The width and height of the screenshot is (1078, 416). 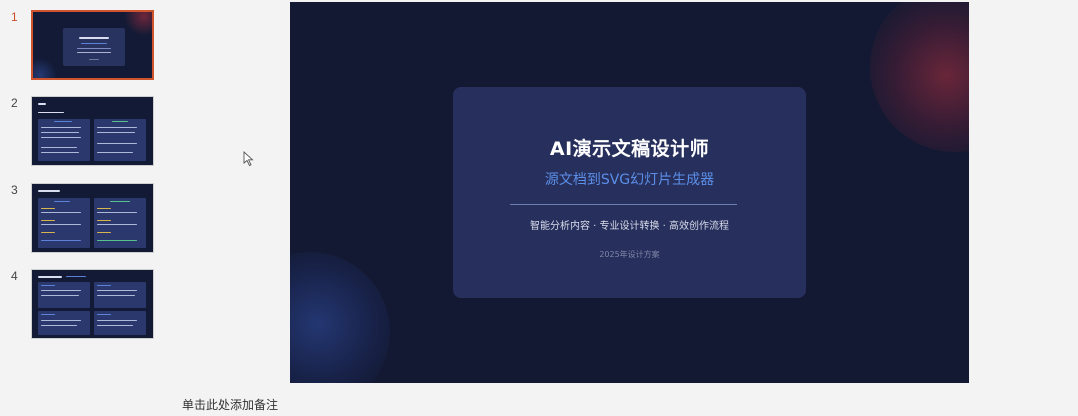 What do you see at coordinates (629, 179) in the screenshot?
I see `slide-subtitle: 源文档到SVG幻灯片生成器` at bounding box center [629, 179].